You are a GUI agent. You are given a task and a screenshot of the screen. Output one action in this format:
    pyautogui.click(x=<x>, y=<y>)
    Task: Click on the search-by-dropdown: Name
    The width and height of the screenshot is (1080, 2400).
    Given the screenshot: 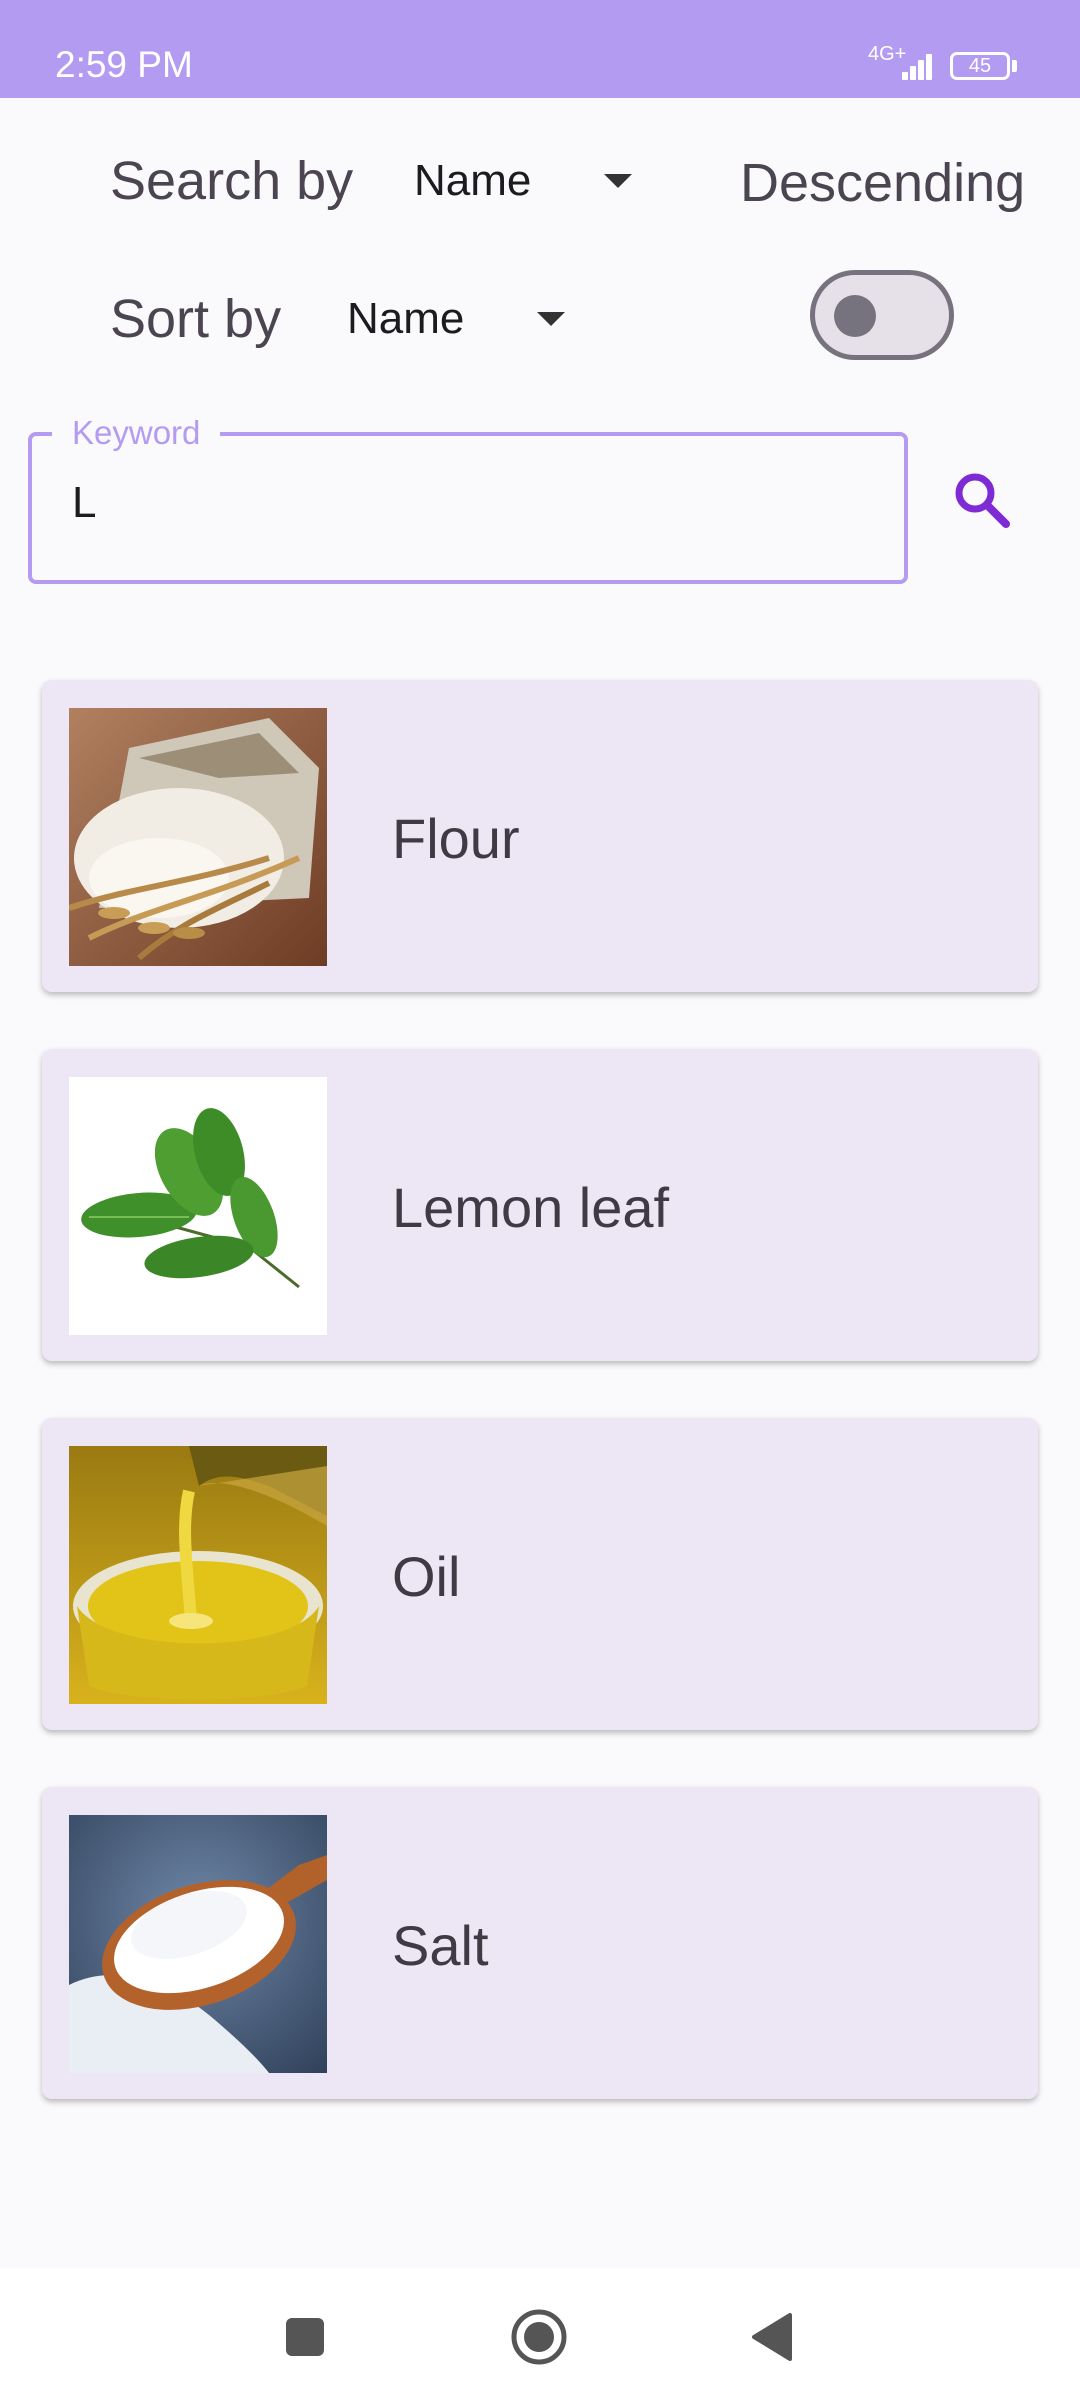 What is the action you would take?
    pyautogui.click(x=529, y=180)
    